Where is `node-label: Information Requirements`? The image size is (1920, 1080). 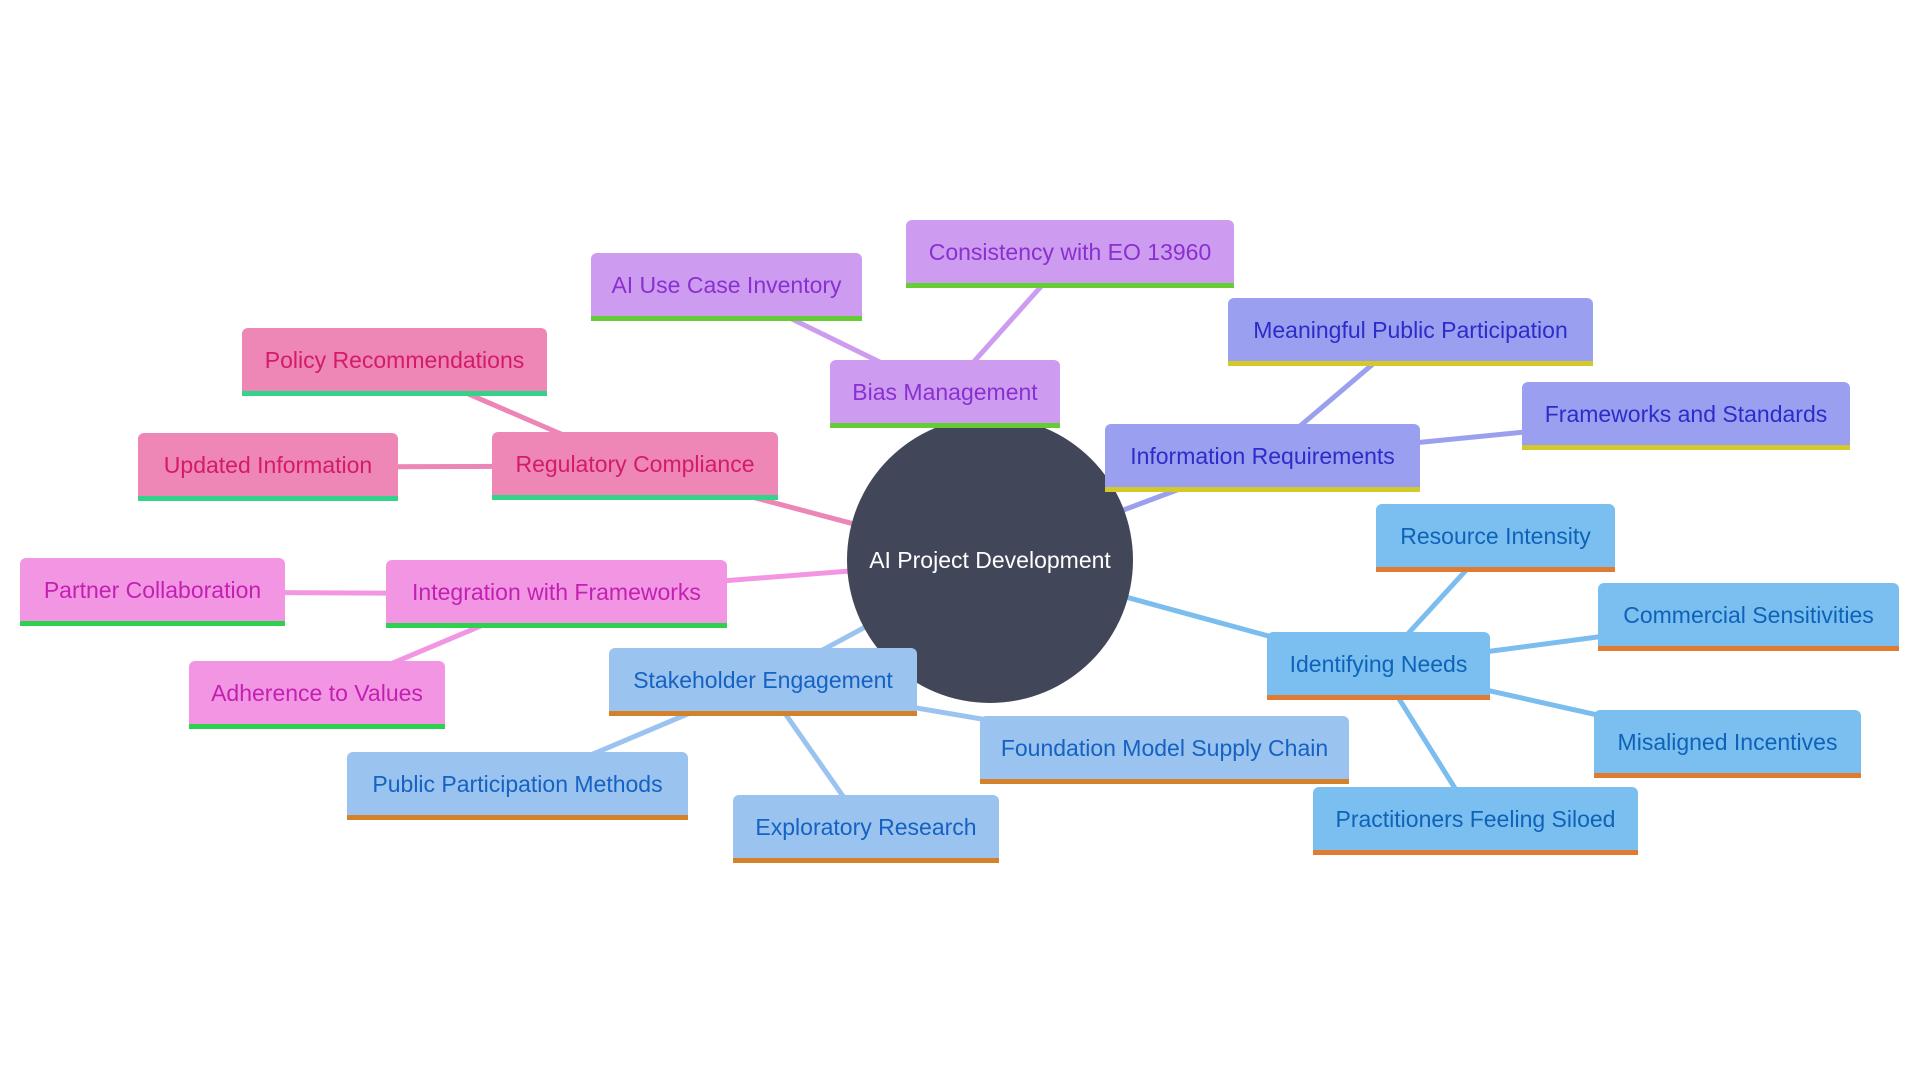 node-label: Information Requirements is located at coordinates (1262, 456).